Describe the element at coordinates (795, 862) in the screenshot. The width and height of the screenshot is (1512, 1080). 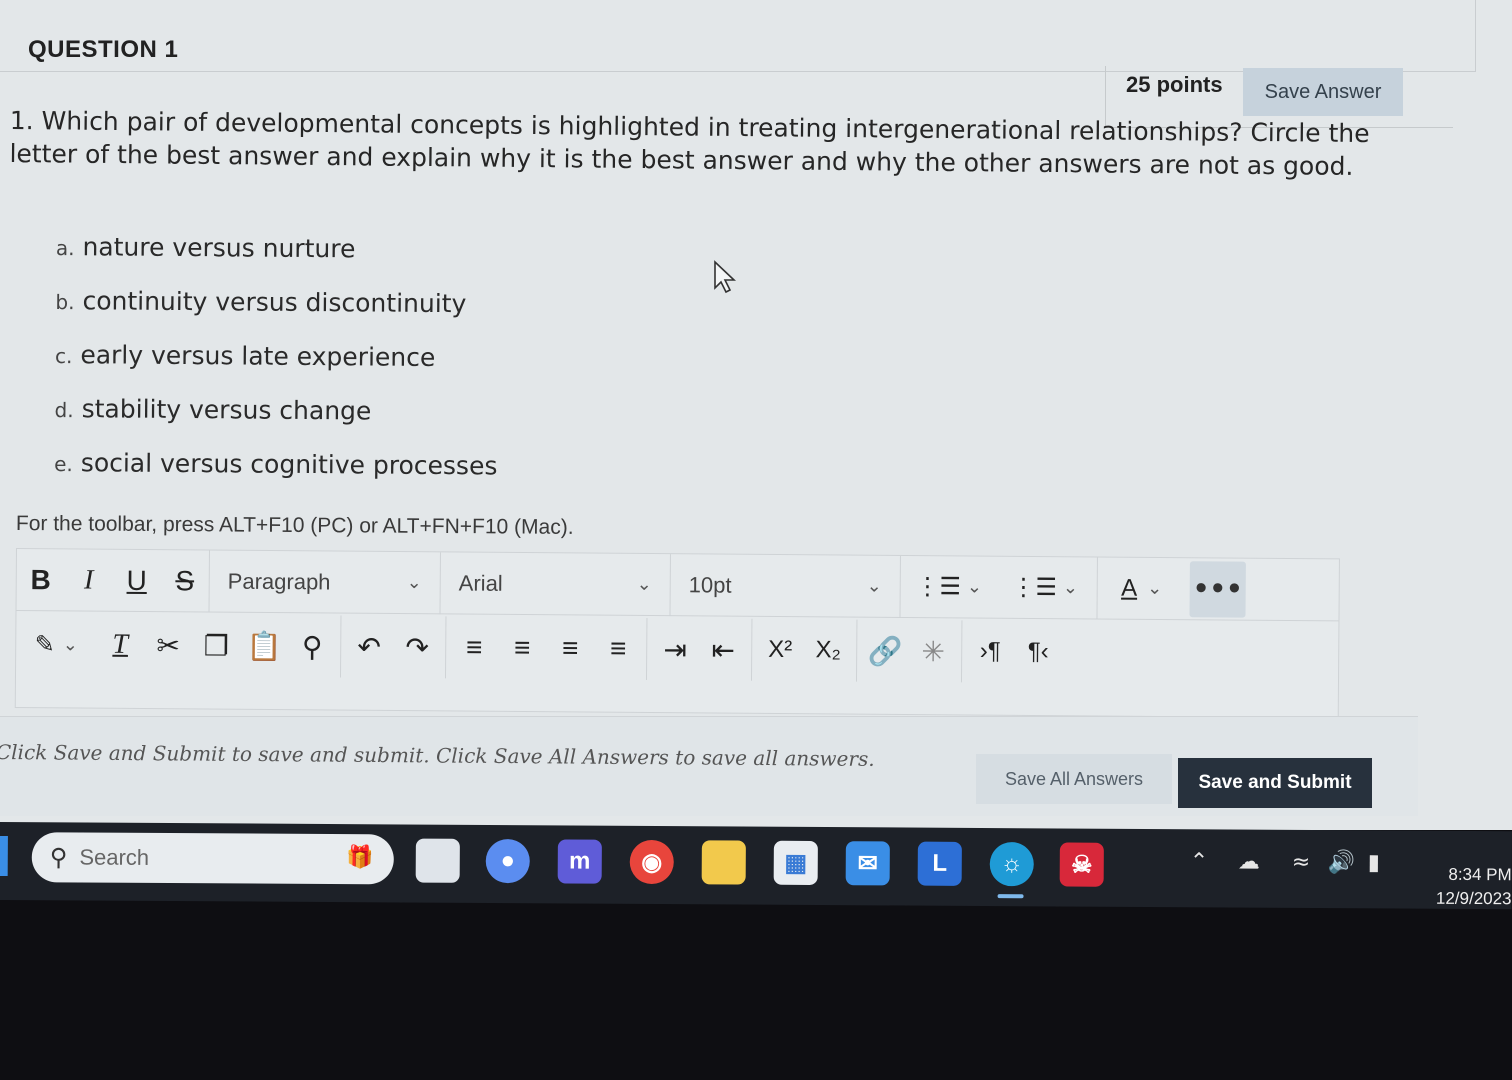
I see `store-icon: ▦` at that location.